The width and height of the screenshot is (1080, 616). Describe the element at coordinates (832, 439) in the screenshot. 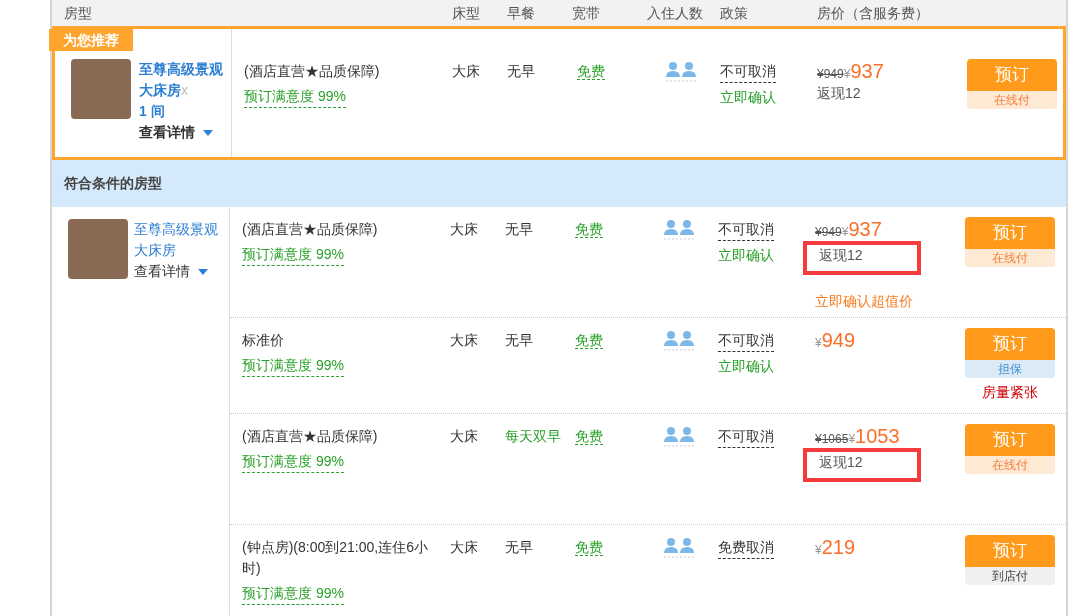

I see `original-price: ¥1065` at that location.